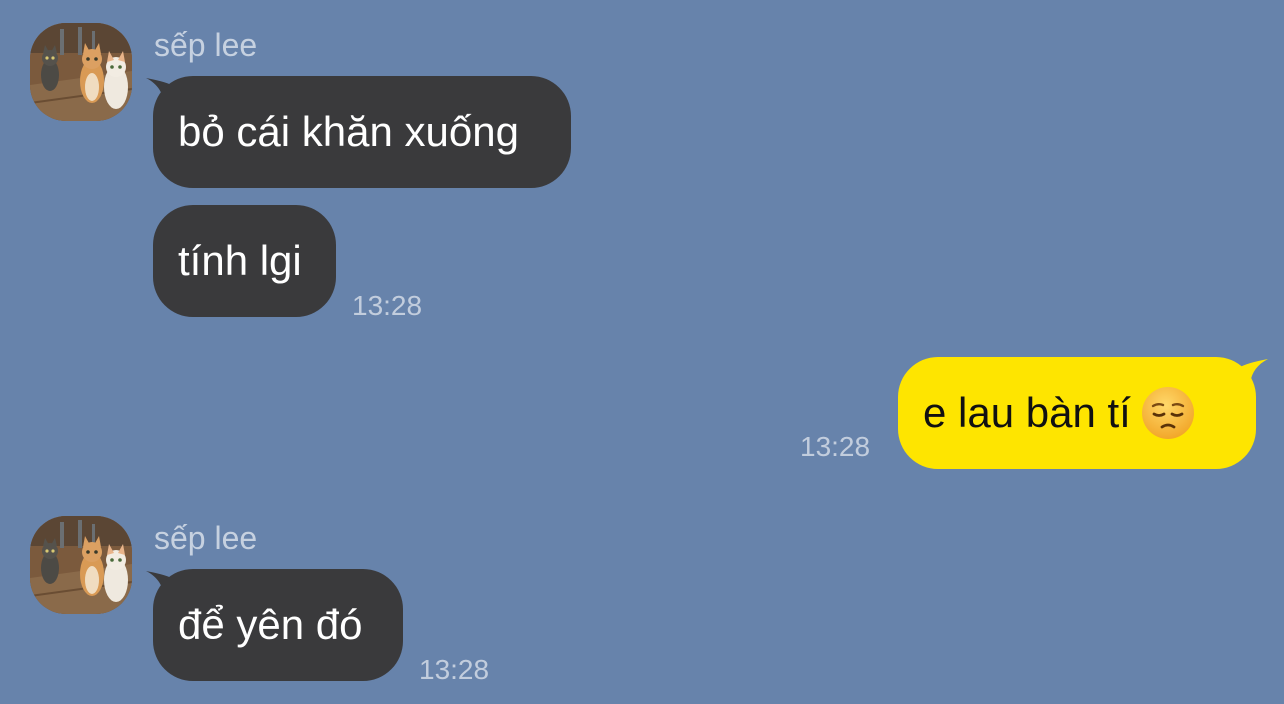  Describe the element at coordinates (1168, 413) in the screenshot. I see `pensive-face-icon` at that location.